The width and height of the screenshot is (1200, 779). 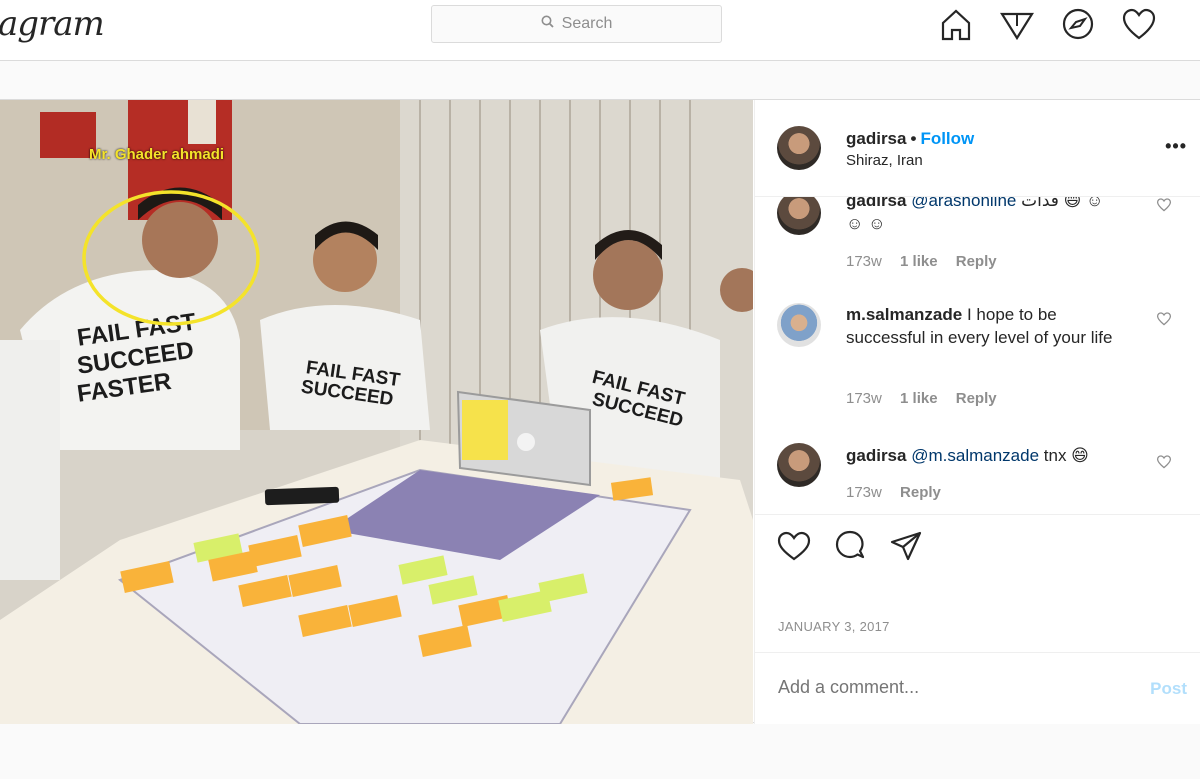 I want to click on share-send-icon, so click(x=906, y=546).